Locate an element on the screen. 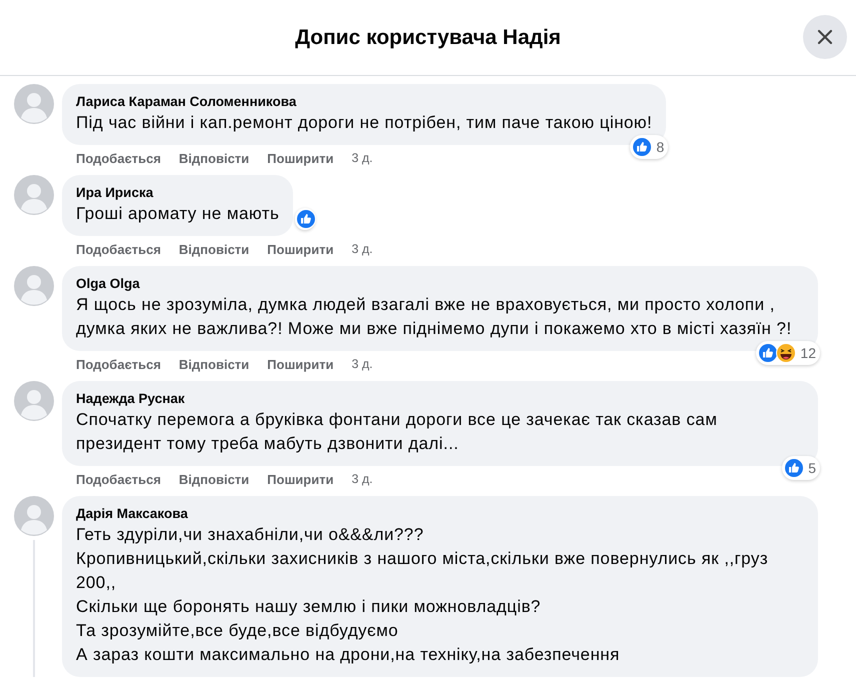  comment-text: Та зрозумійте,все буде,все відбудуємо is located at coordinates (238, 631).